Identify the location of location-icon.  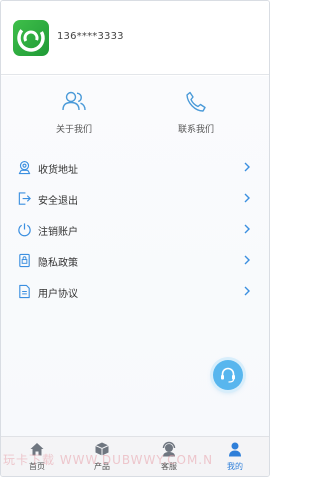
(24, 168).